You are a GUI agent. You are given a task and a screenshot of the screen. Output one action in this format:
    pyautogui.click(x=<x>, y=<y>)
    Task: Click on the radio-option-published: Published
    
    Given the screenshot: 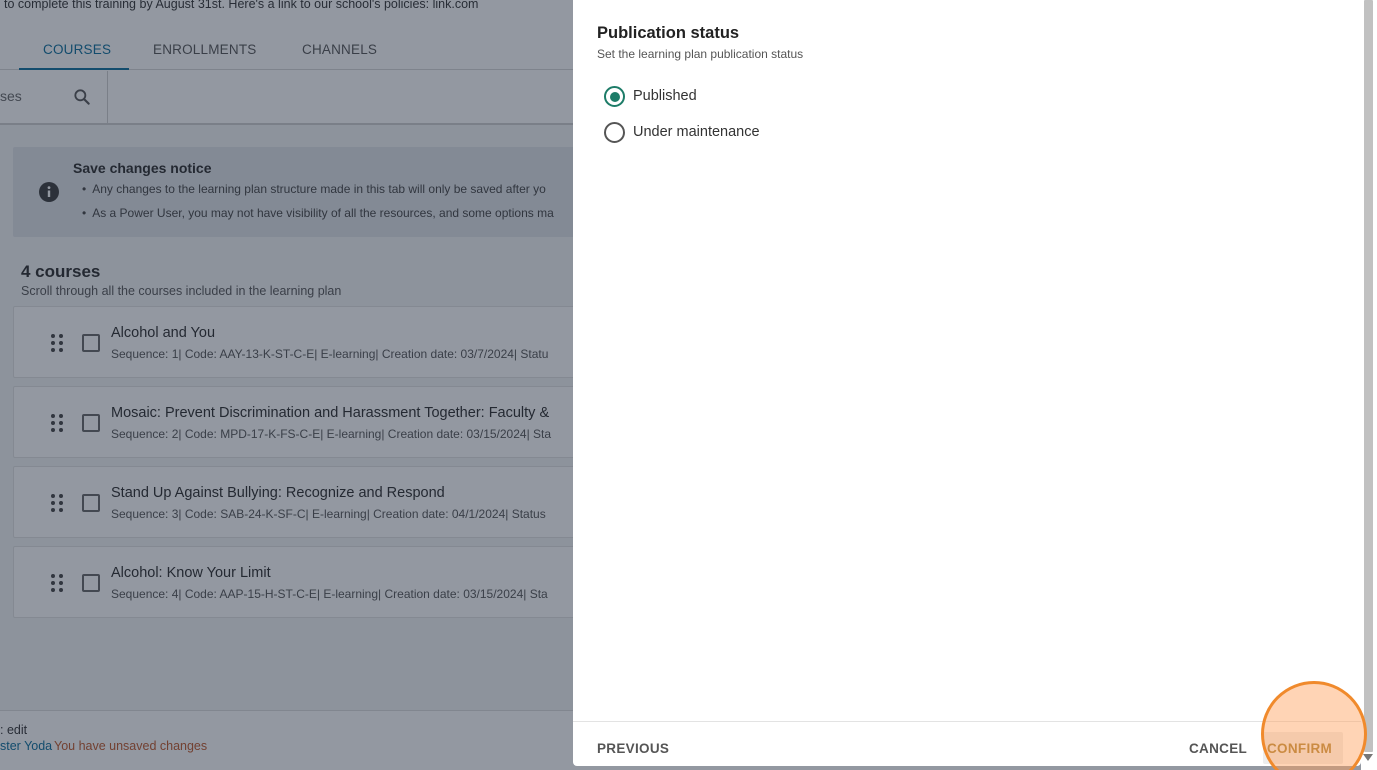 What is the action you would take?
    pyautogui.click(x=804, y=96)
    